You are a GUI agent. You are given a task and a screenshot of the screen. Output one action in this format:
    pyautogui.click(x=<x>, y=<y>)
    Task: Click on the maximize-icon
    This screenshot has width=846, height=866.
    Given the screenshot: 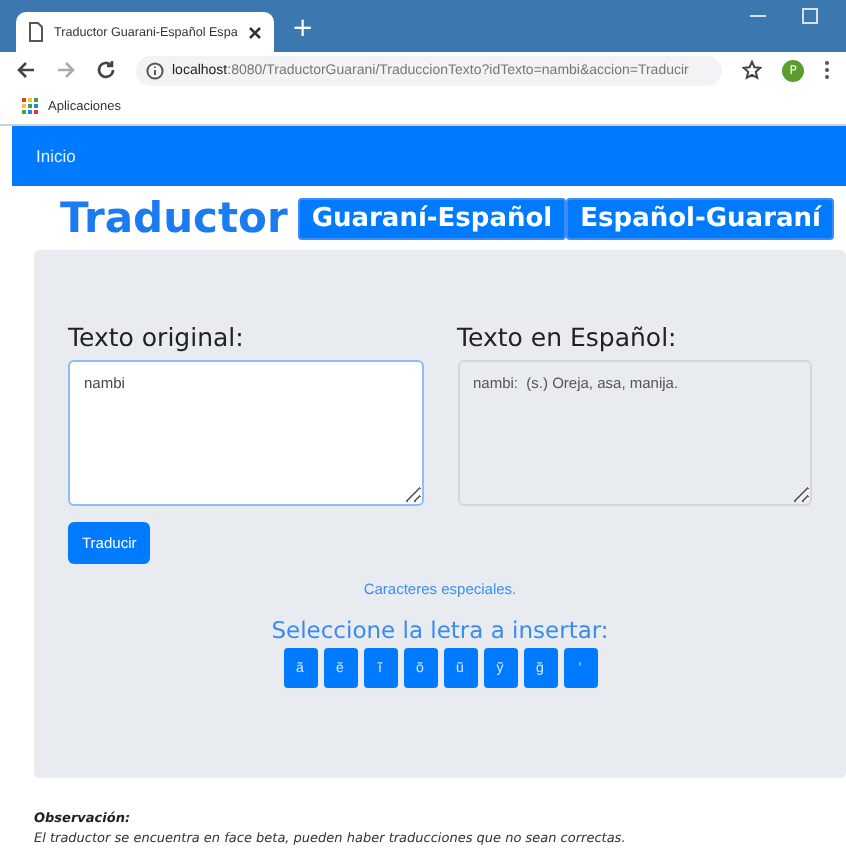 What is the action you would take?
    pyautogui.click(x=810, y=16)
    